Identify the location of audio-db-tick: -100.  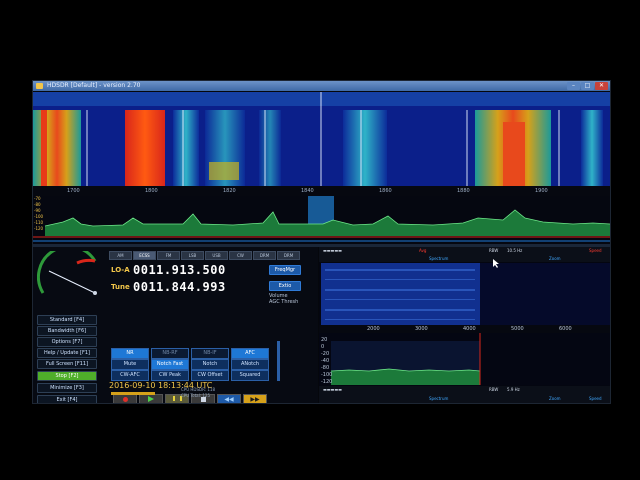
(327, 375).